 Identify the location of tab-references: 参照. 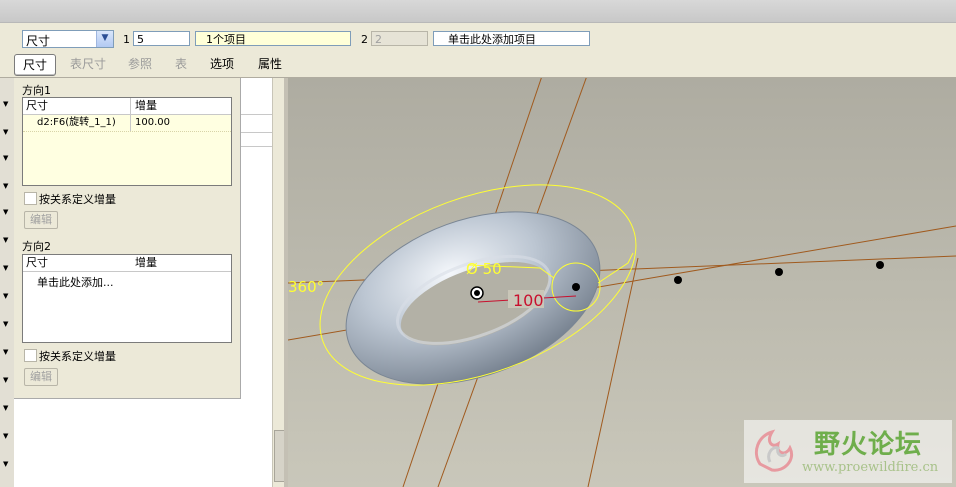
(139, 64).